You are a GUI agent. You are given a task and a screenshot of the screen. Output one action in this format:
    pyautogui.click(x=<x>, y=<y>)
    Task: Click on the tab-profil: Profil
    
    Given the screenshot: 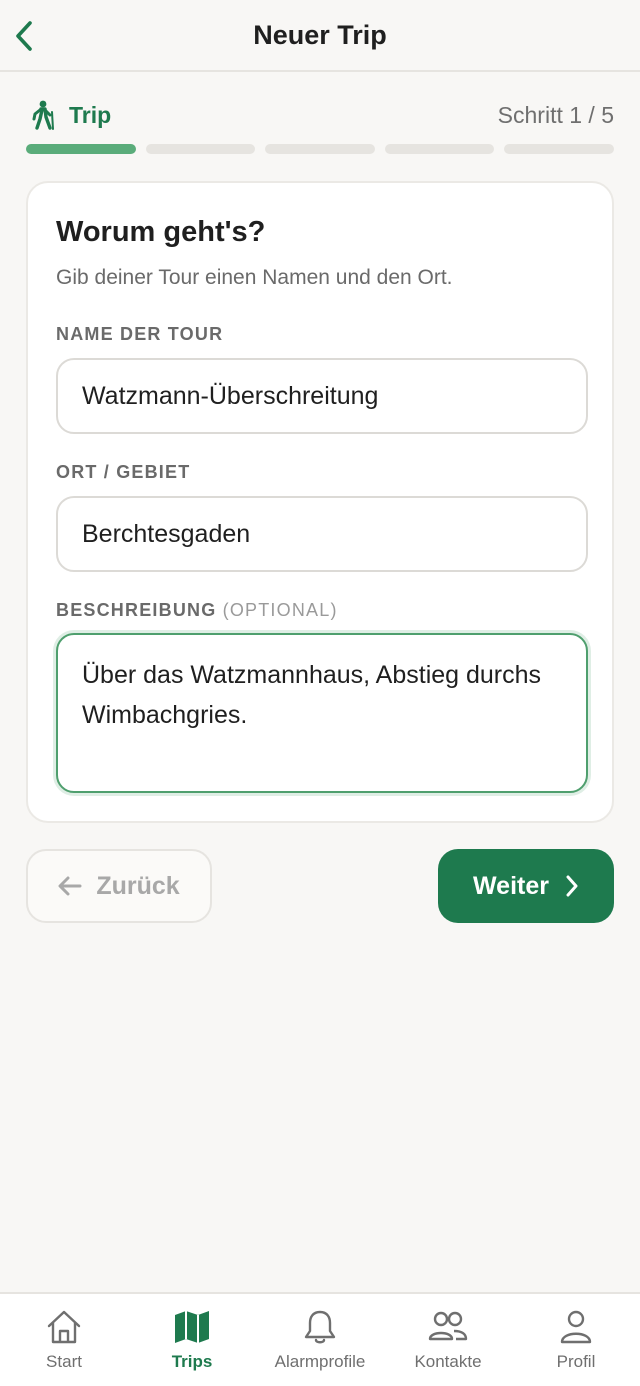 What is the action you would take?
    pyautogui.click(x=576, y=1341)
    